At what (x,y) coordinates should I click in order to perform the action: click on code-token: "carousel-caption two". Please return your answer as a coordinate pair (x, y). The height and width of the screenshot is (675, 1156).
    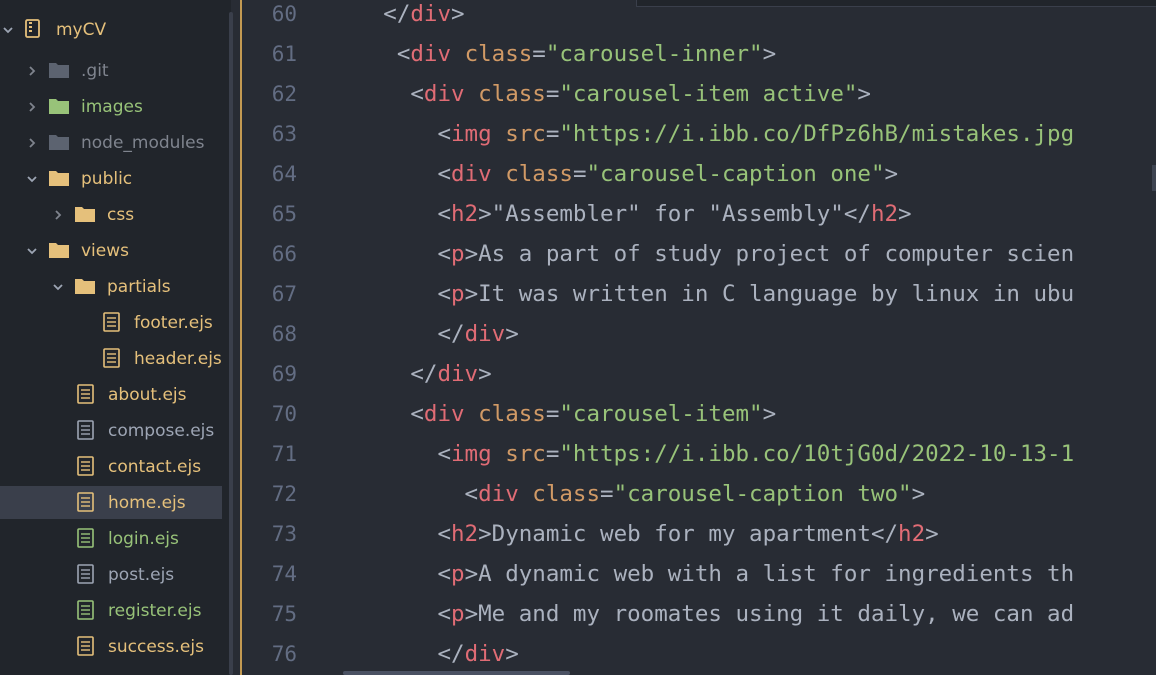
    Looking at the image, I should click on (762, 494).